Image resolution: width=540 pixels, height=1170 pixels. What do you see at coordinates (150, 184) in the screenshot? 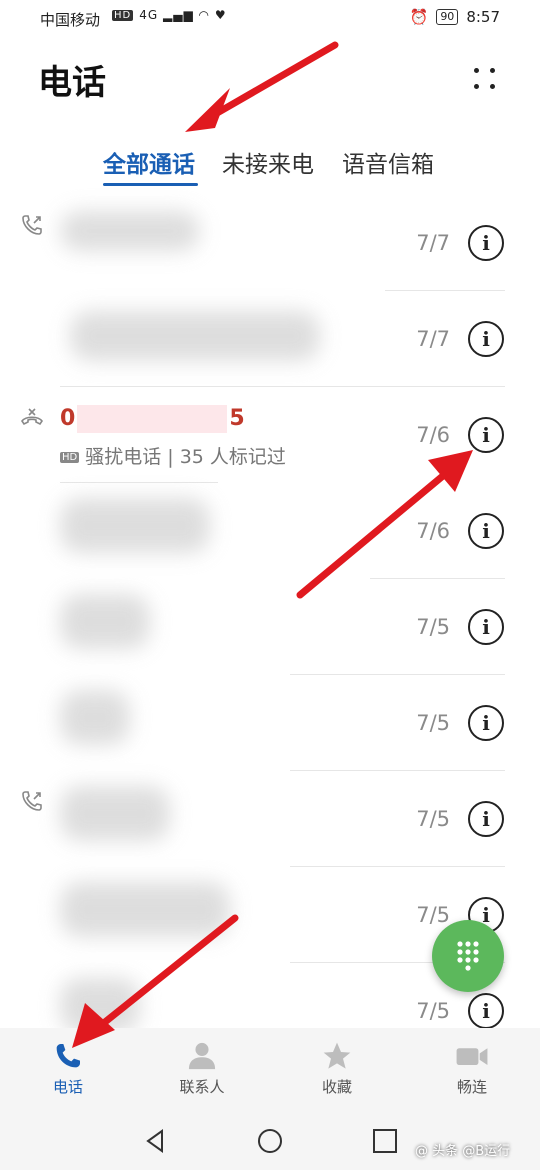
I see `active-tab-indicator` at bounding box center [150, 184].